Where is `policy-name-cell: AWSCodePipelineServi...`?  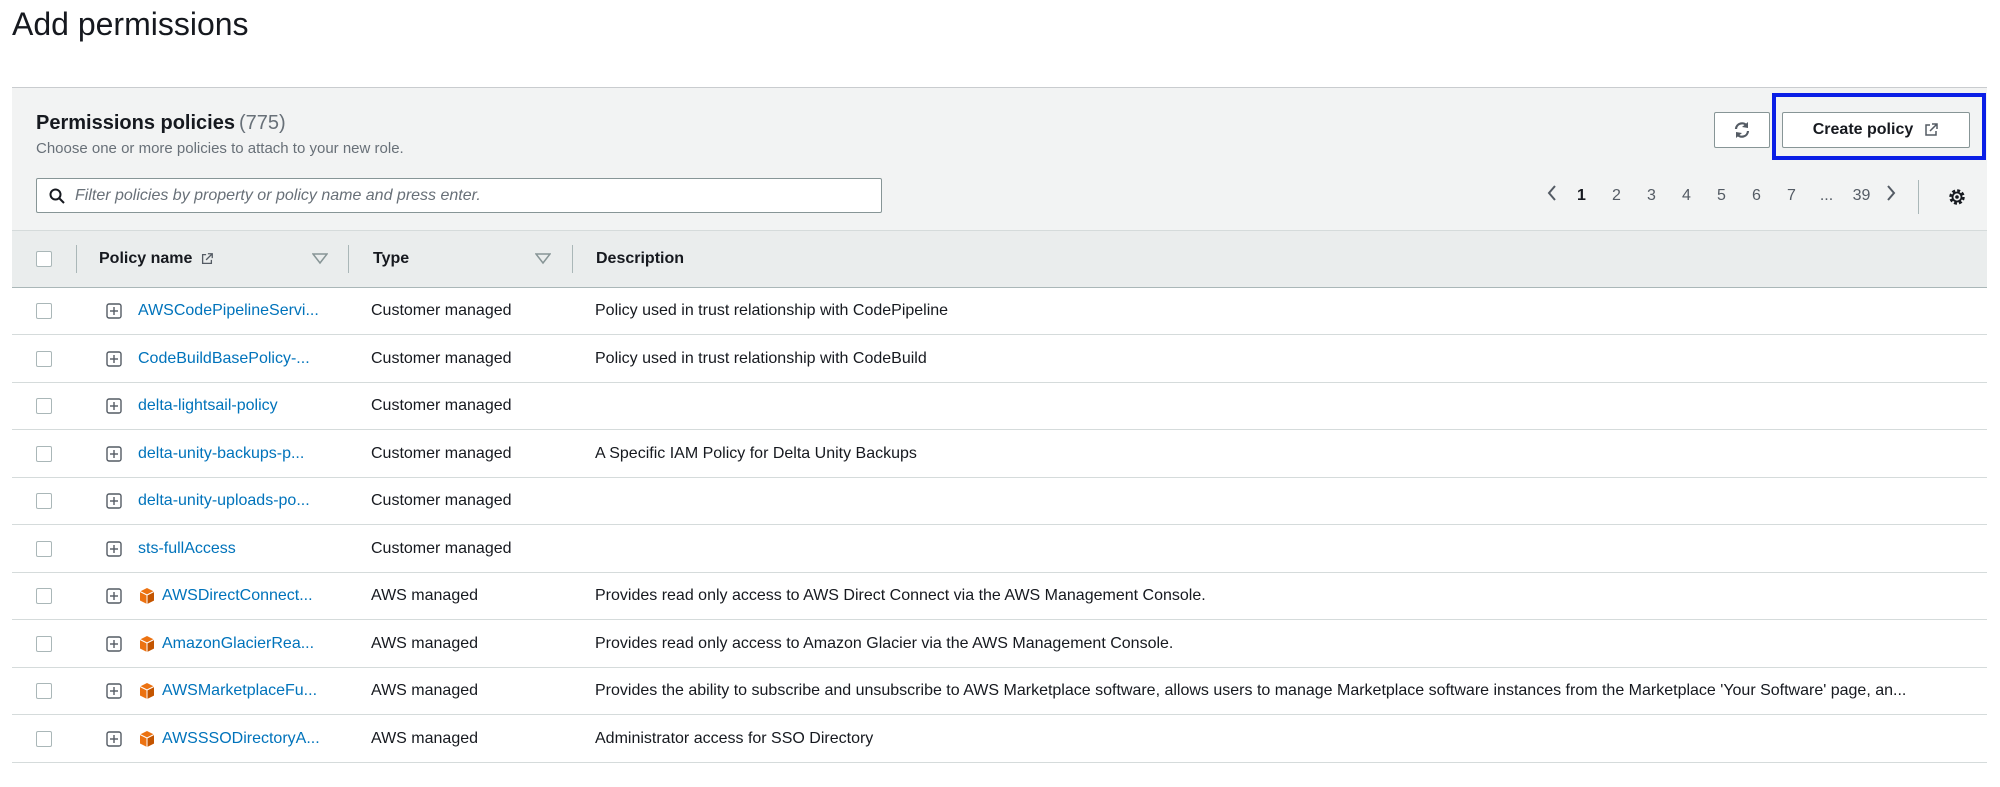 policy-name-cell: AWSCodePipelineServi... is located at coordinates (228, 311).